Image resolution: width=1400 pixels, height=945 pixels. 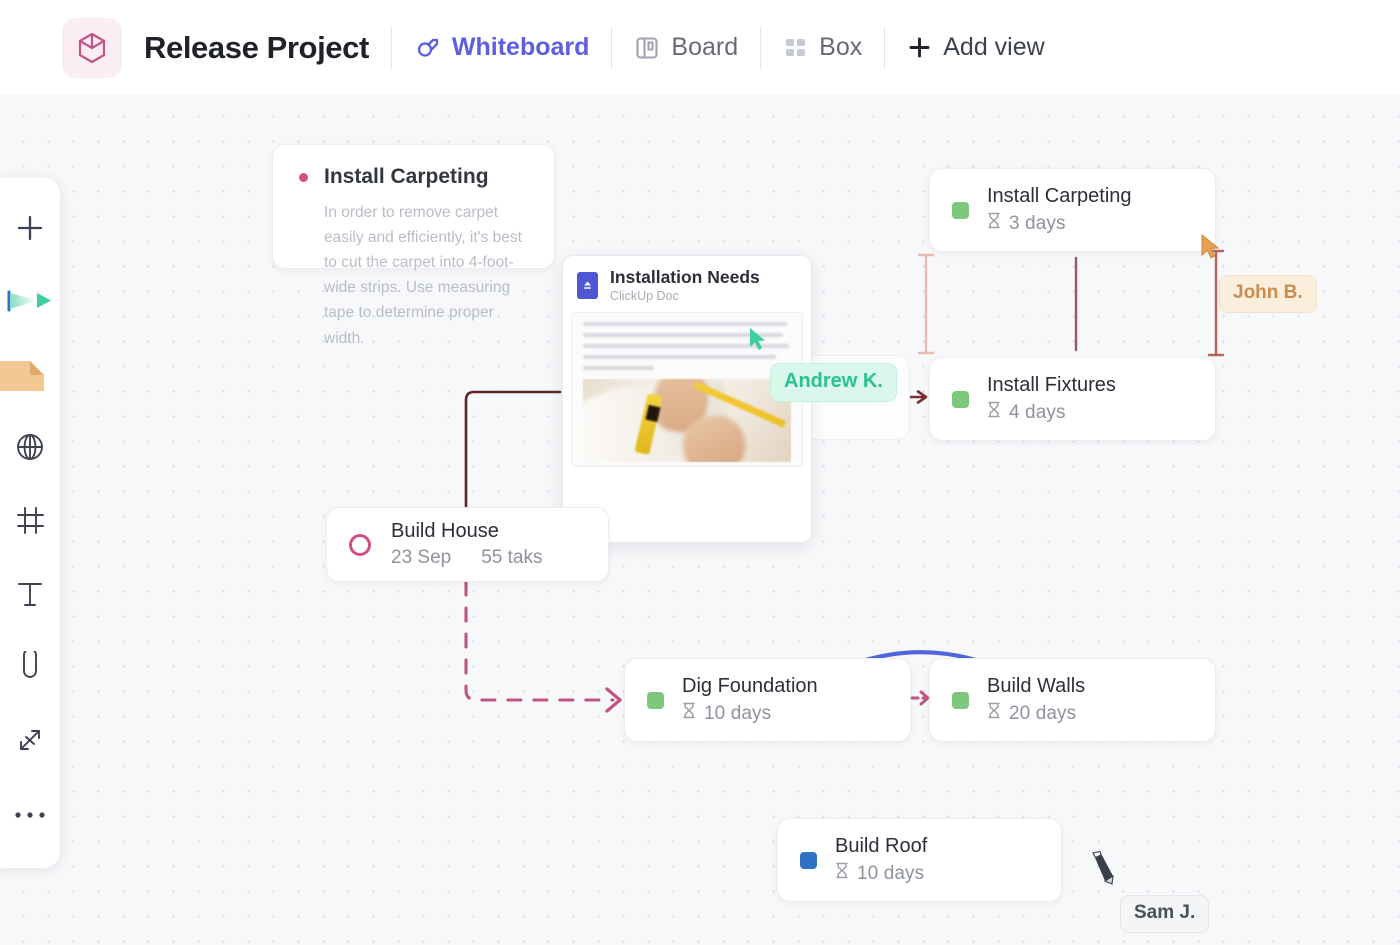 What do you see at coordinates (520, 47) in the screenshot?
I see `tab-whiteboard-label: Whiteboard` at bounding box center [520, 47].